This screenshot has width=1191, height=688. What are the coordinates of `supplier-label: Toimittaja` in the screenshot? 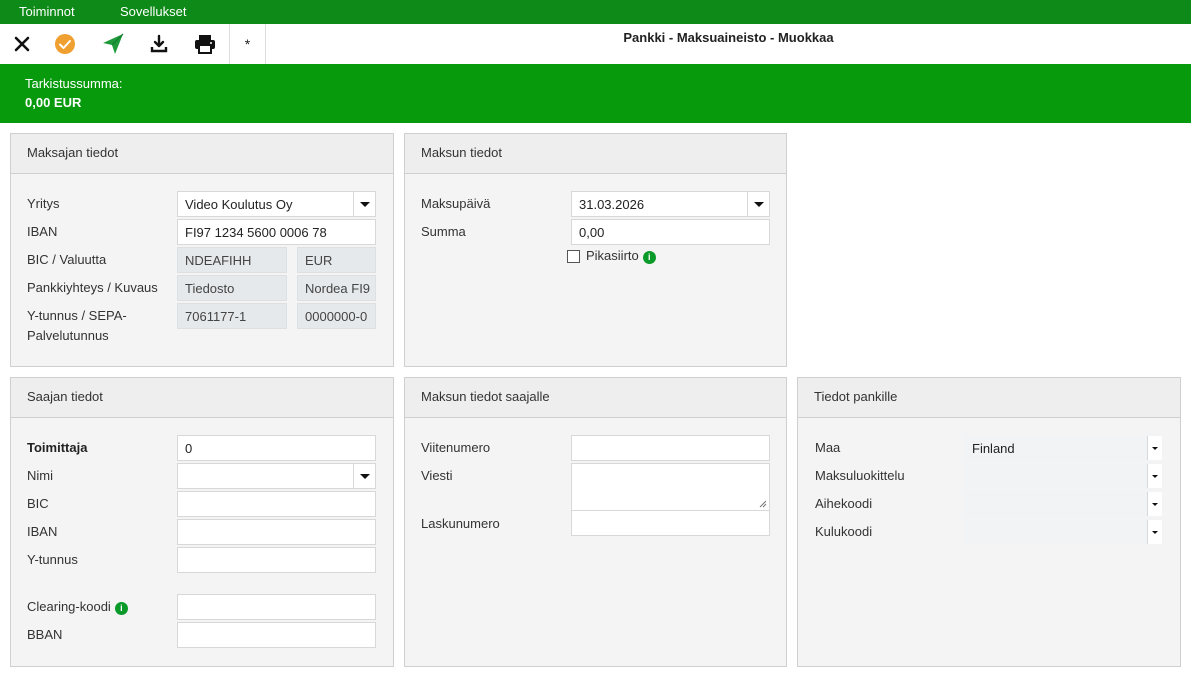 It's located at (57, 447).